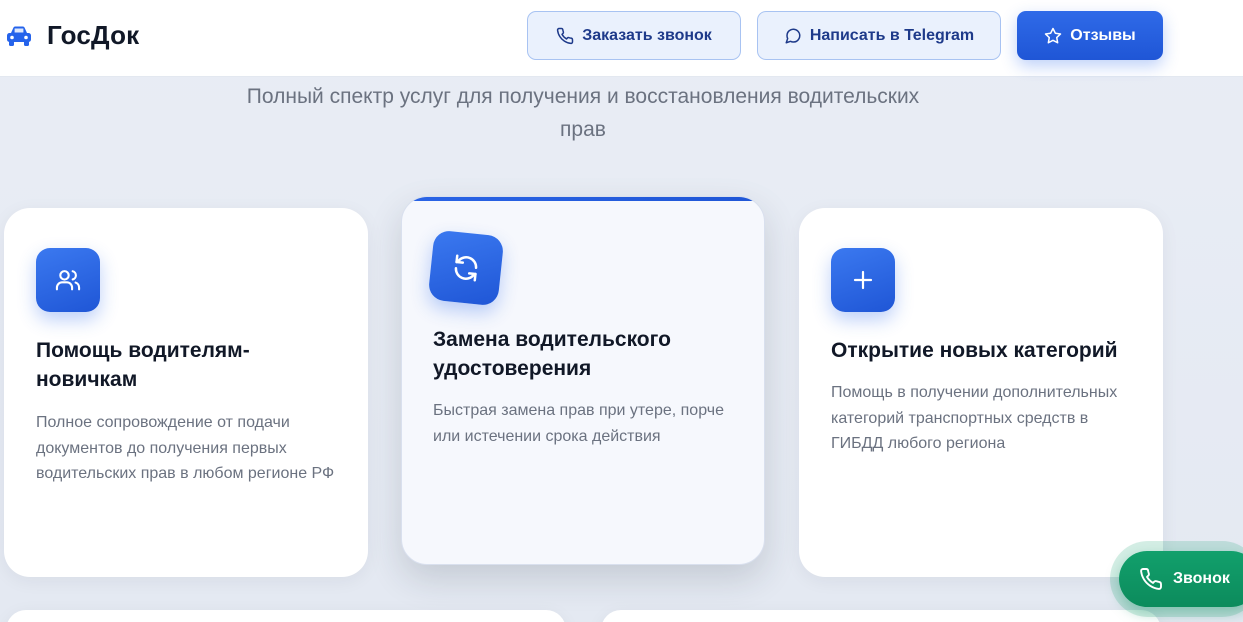 The width and height of the screenshot is (1243, 622). I want to click on order-call-button: Заказать звонок, so click(634, 35).